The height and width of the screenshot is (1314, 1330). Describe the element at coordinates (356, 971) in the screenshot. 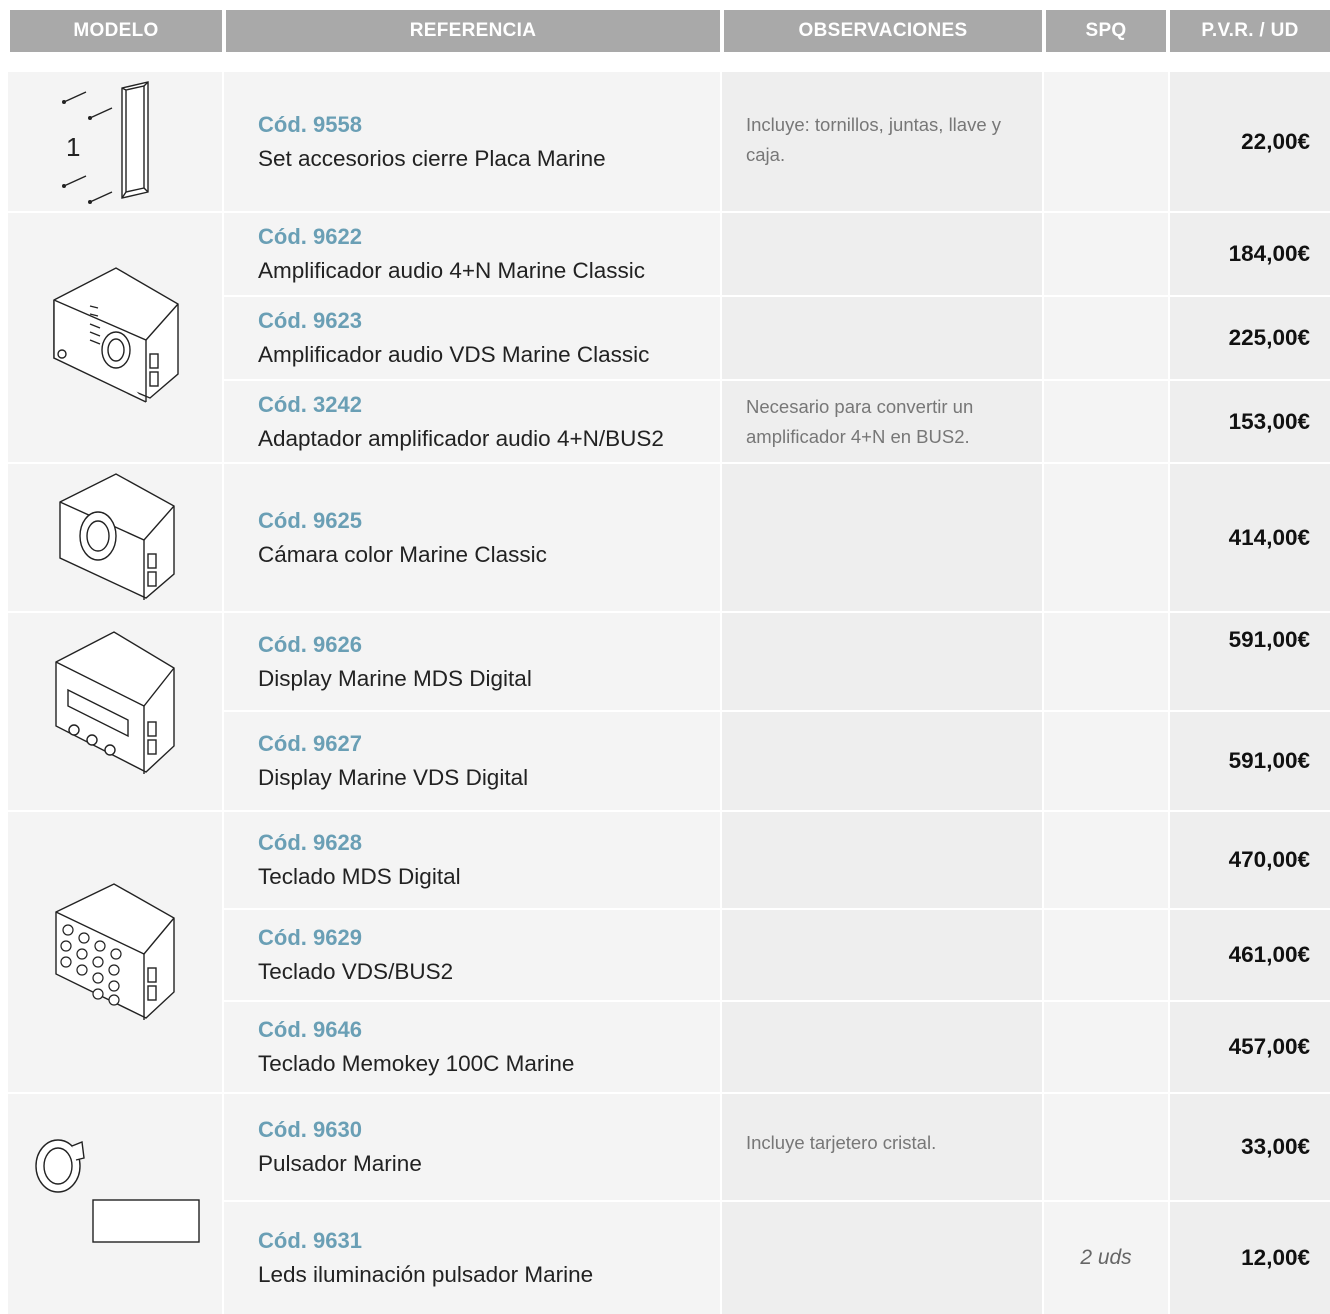

I see `product-description: Teclado VDS/BUS2` at that location.